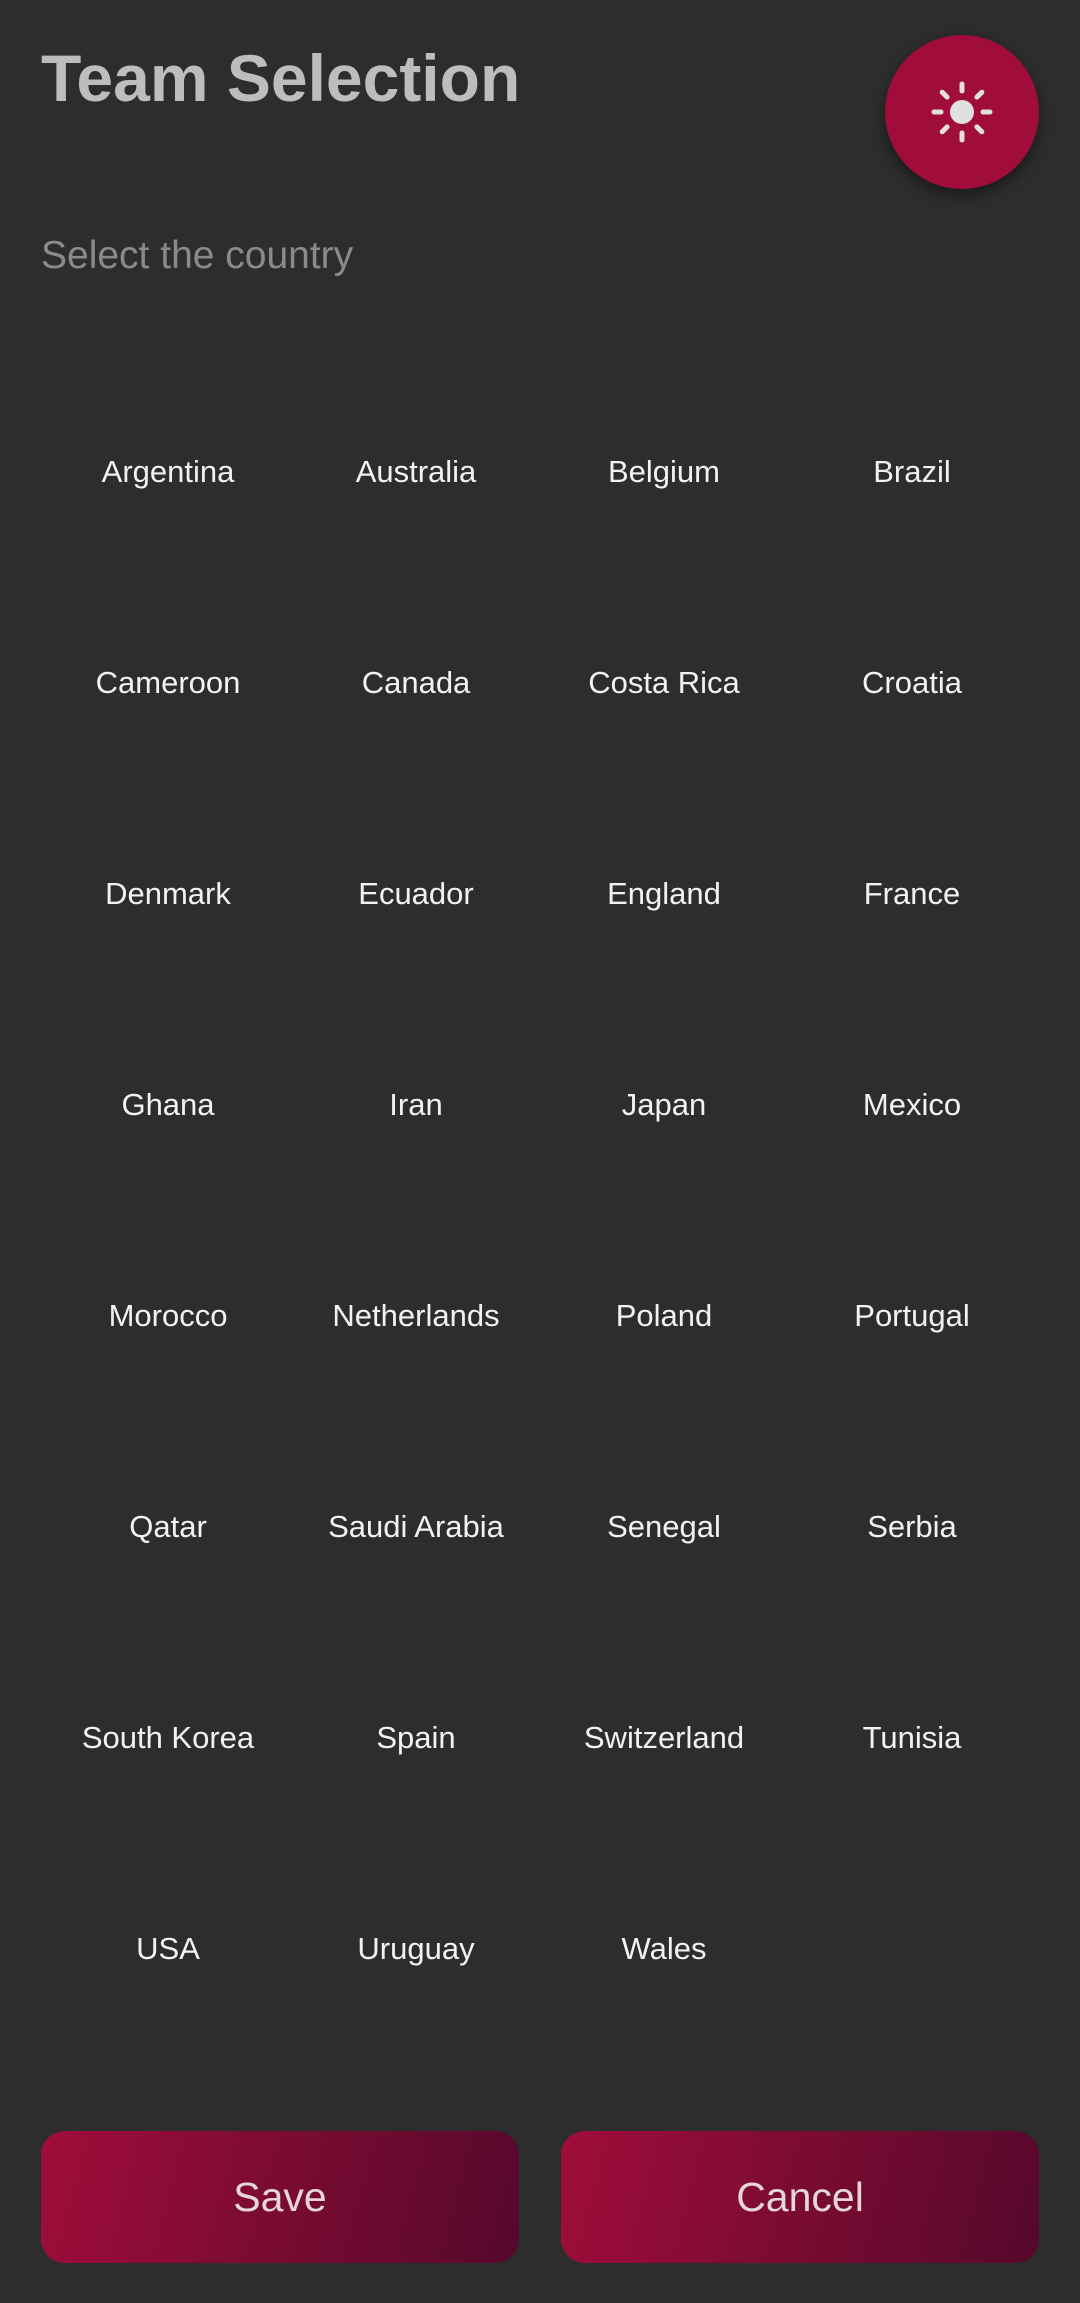  Describe the element at coordinates (281, 78) in the screenshot. I see `page-title: Team Selection` at that location.